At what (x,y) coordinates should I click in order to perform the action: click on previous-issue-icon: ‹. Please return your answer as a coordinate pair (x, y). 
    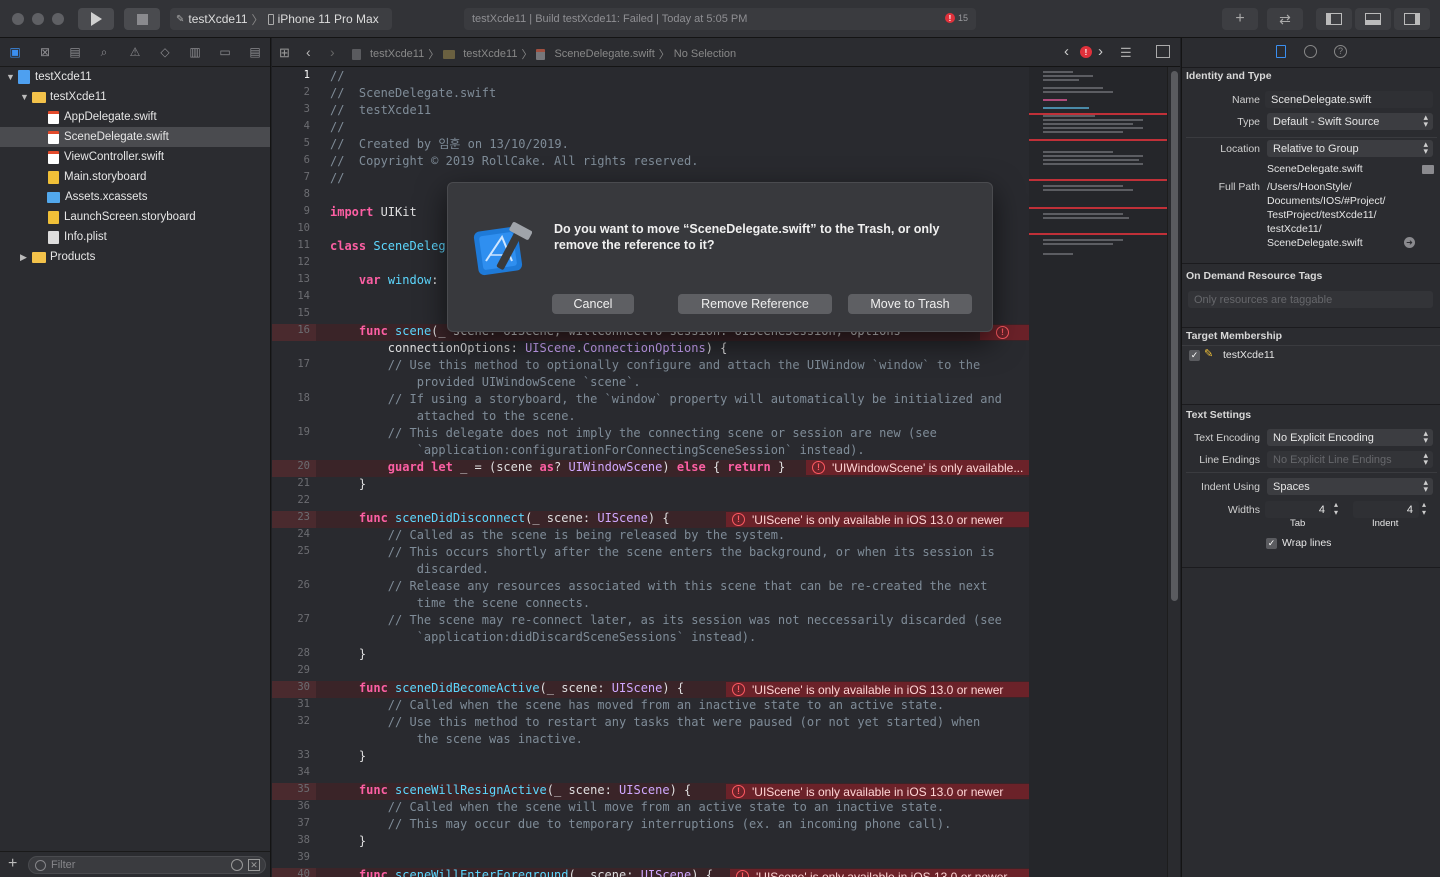
    Looking at the image, I should click on (1066, 51).